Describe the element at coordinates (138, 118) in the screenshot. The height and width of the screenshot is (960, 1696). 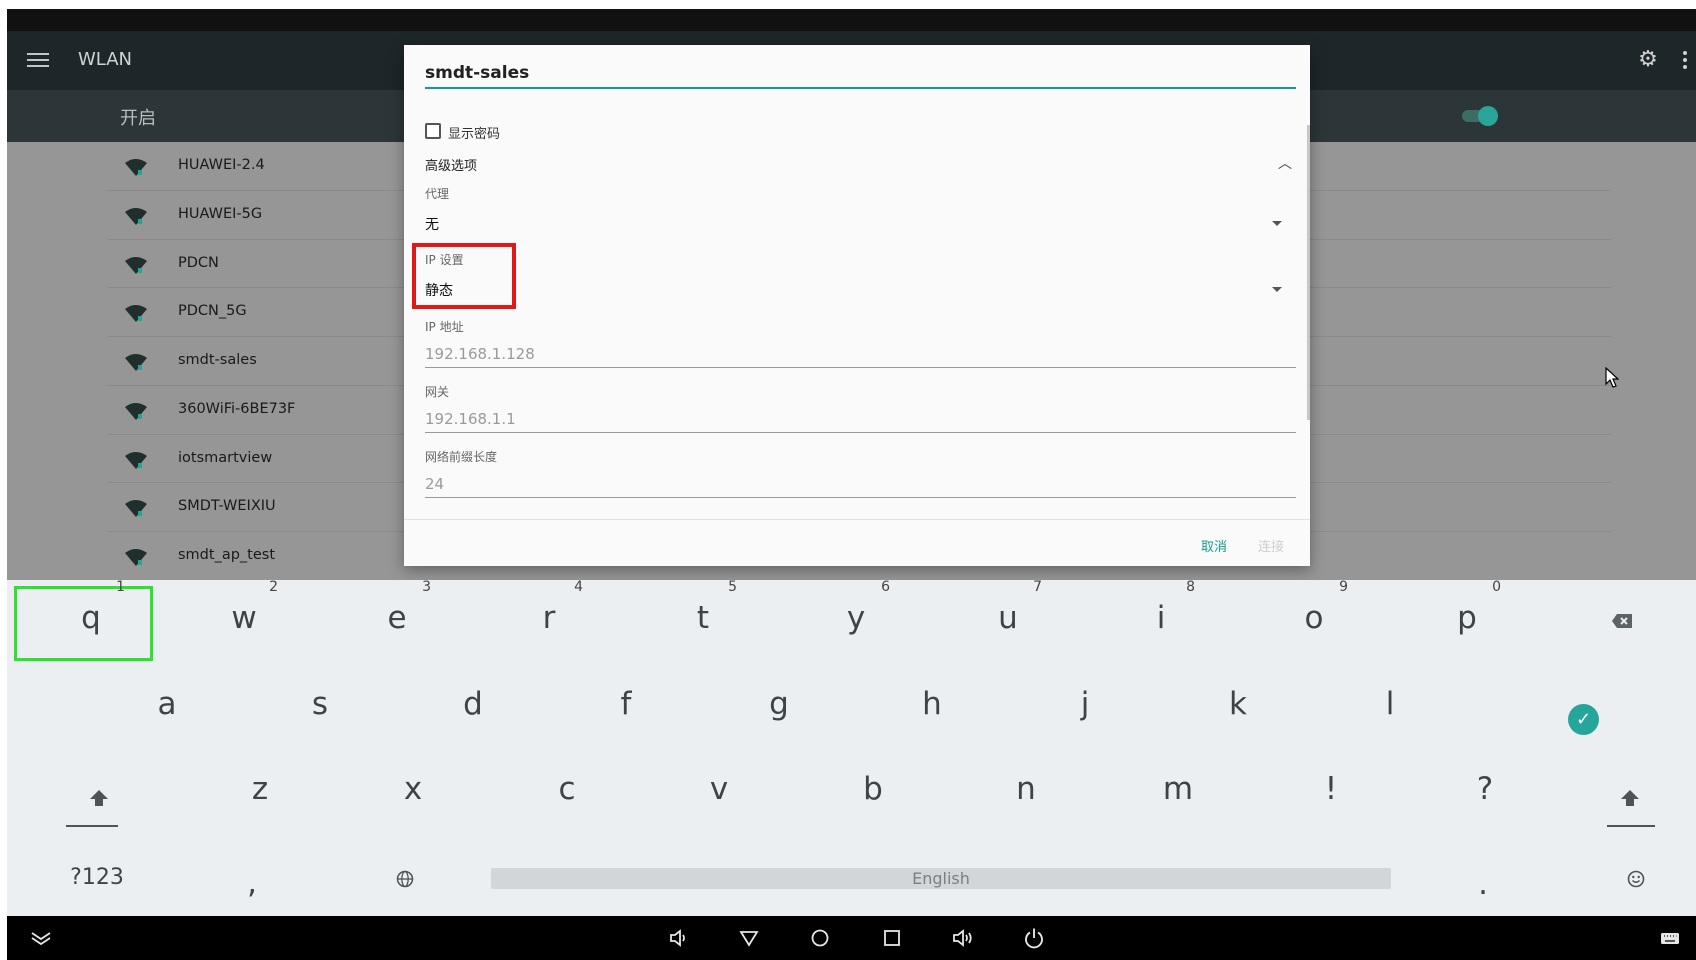
I see `wlan-switch-label: 开启` at that location.